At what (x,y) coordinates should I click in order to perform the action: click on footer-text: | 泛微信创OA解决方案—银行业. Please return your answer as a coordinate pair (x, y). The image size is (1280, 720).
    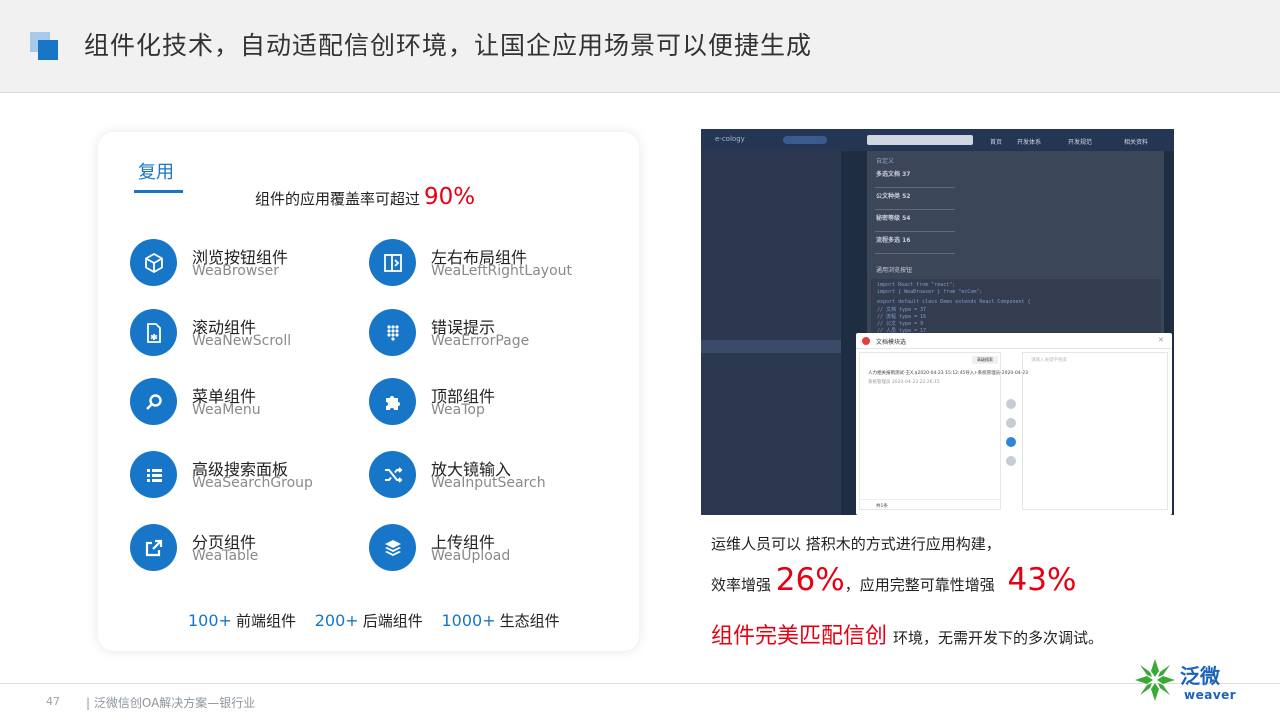
    Looking at the image, I should click on (171, 703).